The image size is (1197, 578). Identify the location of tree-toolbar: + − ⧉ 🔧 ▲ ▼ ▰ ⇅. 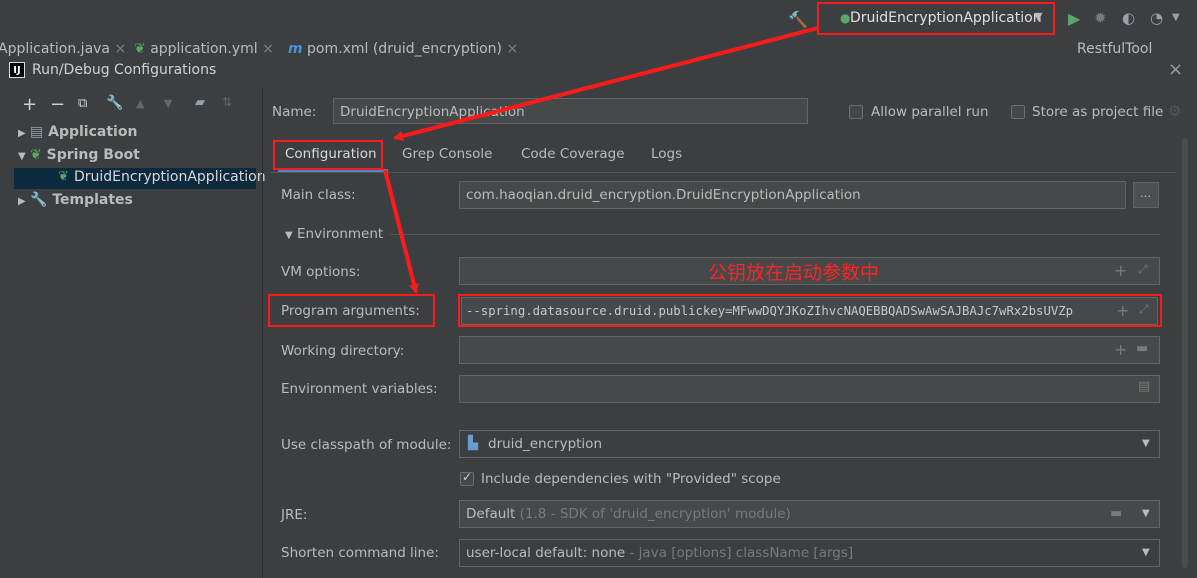
(128, 106).